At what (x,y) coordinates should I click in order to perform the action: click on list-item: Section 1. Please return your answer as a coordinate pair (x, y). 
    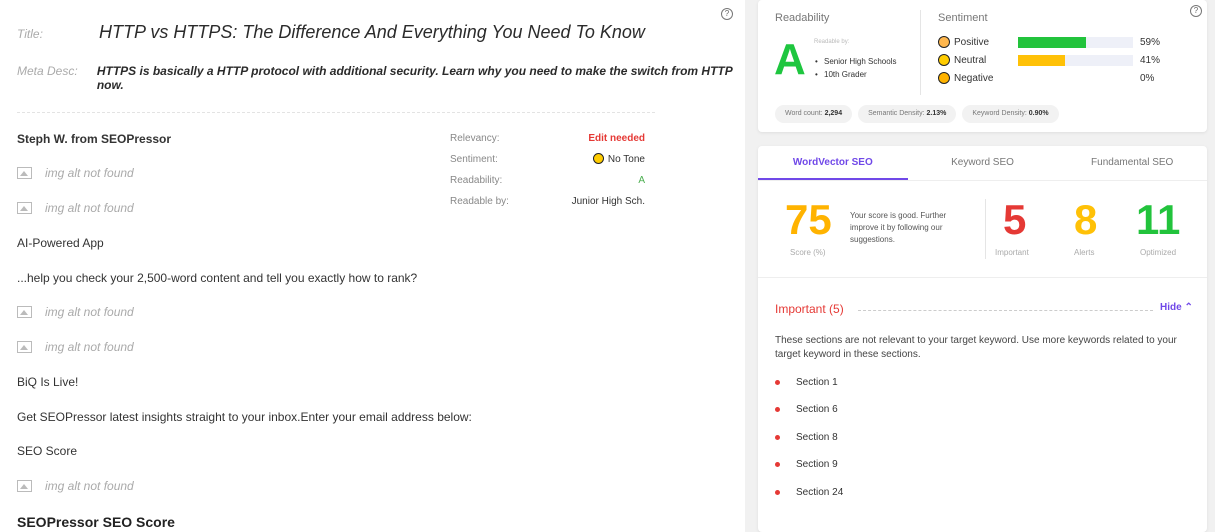
    Looking at the image, I should click on (806, 382).